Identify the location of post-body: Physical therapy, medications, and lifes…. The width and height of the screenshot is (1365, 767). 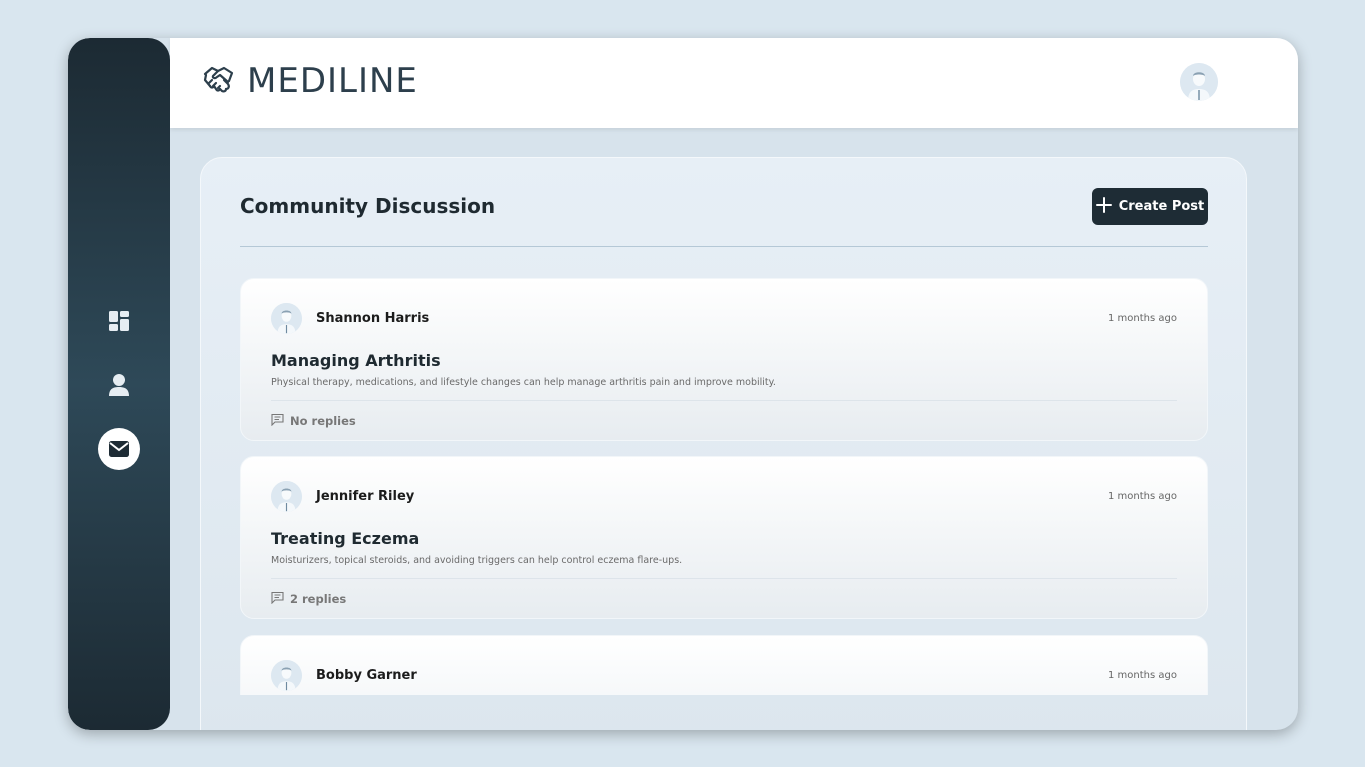
(523, 382).